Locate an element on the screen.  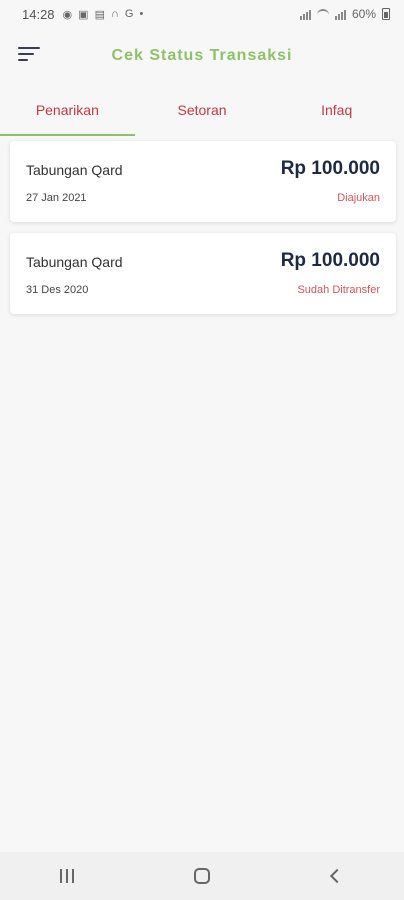
back-icon is located at coordinates (336, 876).